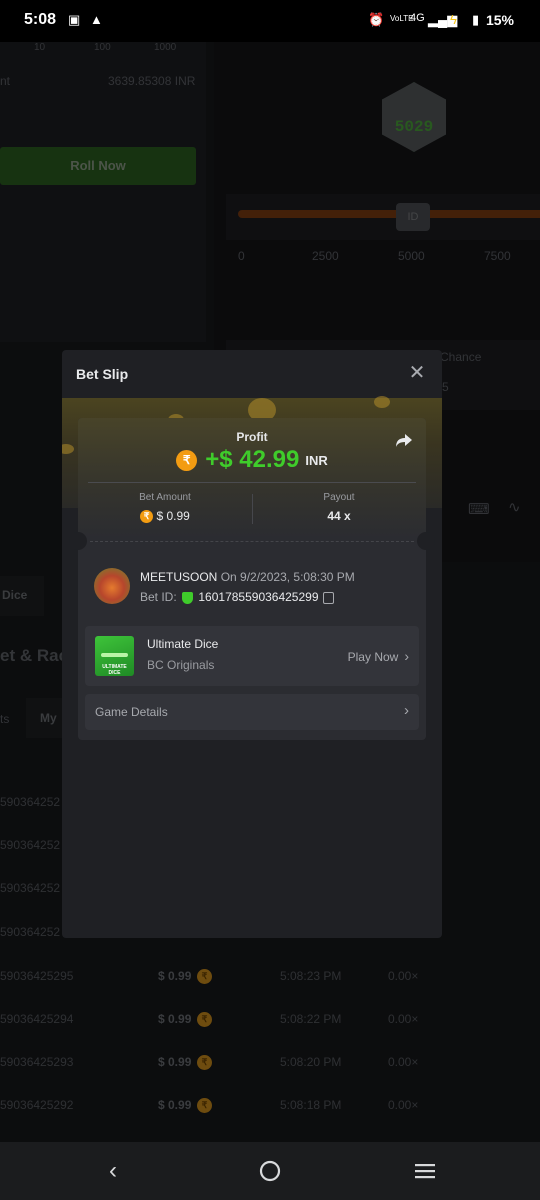 Image resolution: width=540 pixels, height=1200 pixels. I want to click on profit-amount: +$ 42.99, so click(252, 459).